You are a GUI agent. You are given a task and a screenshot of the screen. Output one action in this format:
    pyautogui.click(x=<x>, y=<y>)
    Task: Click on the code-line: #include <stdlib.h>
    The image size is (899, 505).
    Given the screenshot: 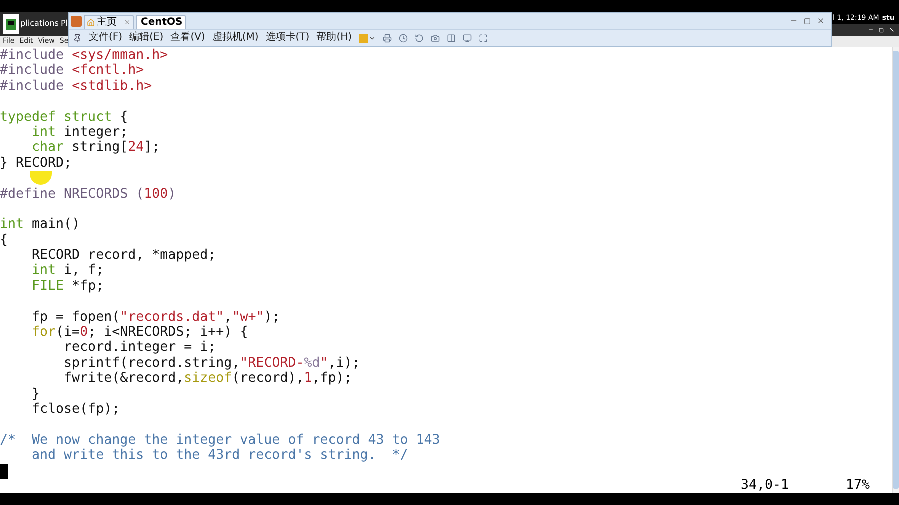 What is the action you would take?
    pyautogui.click(x=76, y=86)
    